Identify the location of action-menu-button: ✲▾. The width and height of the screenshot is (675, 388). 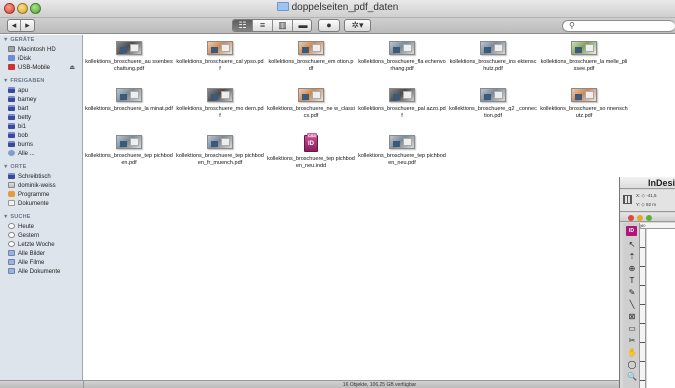
(357, 25).